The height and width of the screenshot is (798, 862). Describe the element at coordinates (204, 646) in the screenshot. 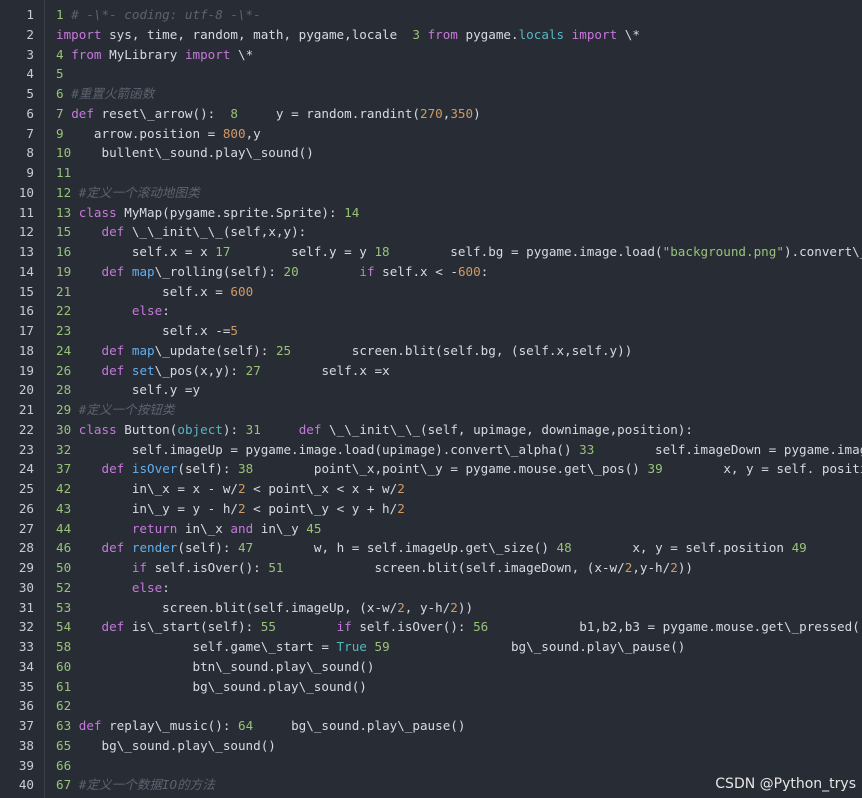

I see `code-token: self.game\_start =` at that location.